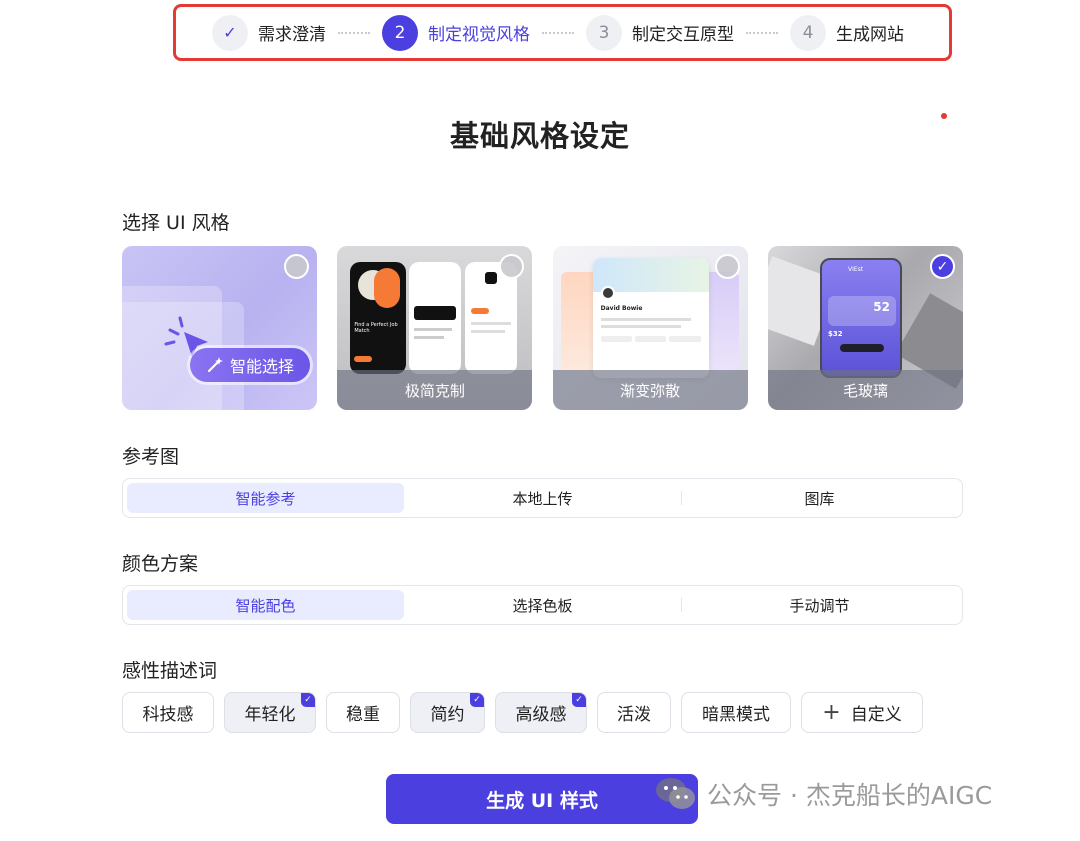 This screenshot has width=1080, height=841. Describe the element at coordinates (170, 671) in the screenshot. I see `descriptors-label: 感性描述词` at that location.